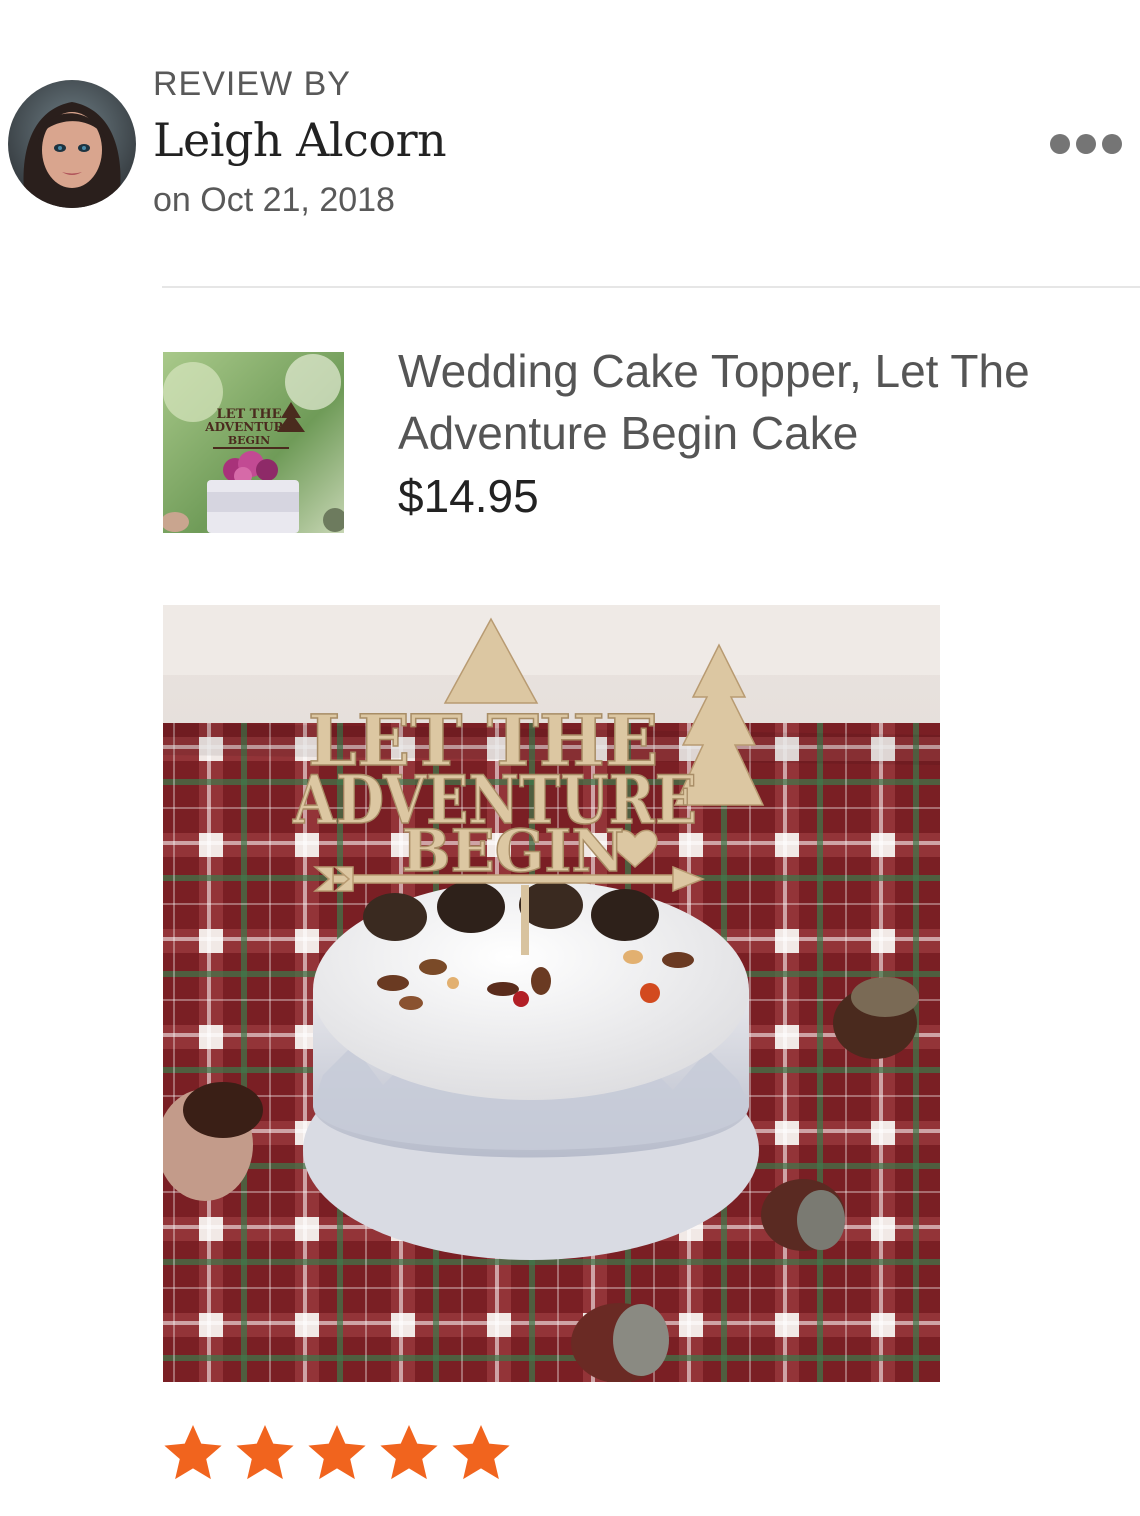  What do you see at coordinates (468, 496) in the screenshot?
I see `product-price: $14.95` at bounding box center [468, 496].